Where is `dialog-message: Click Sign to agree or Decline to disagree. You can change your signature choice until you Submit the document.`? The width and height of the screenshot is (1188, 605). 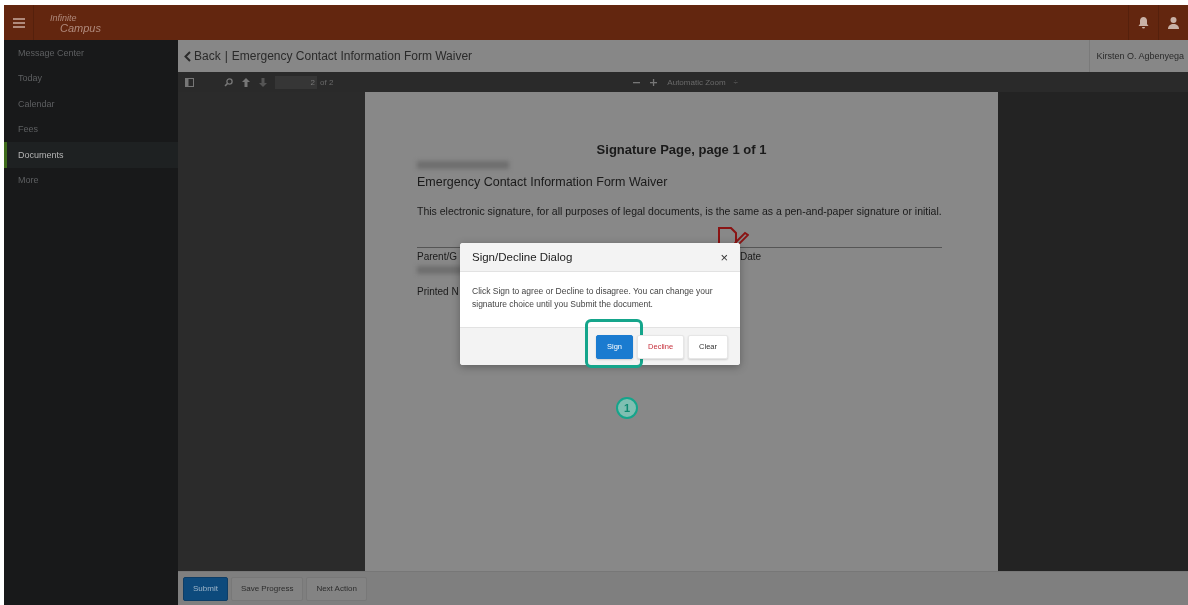 dialog-message: Click Sign to agree or Decline to disagree. You can change your signature choice until you Submit the document. is located at coordinates (592, 298).